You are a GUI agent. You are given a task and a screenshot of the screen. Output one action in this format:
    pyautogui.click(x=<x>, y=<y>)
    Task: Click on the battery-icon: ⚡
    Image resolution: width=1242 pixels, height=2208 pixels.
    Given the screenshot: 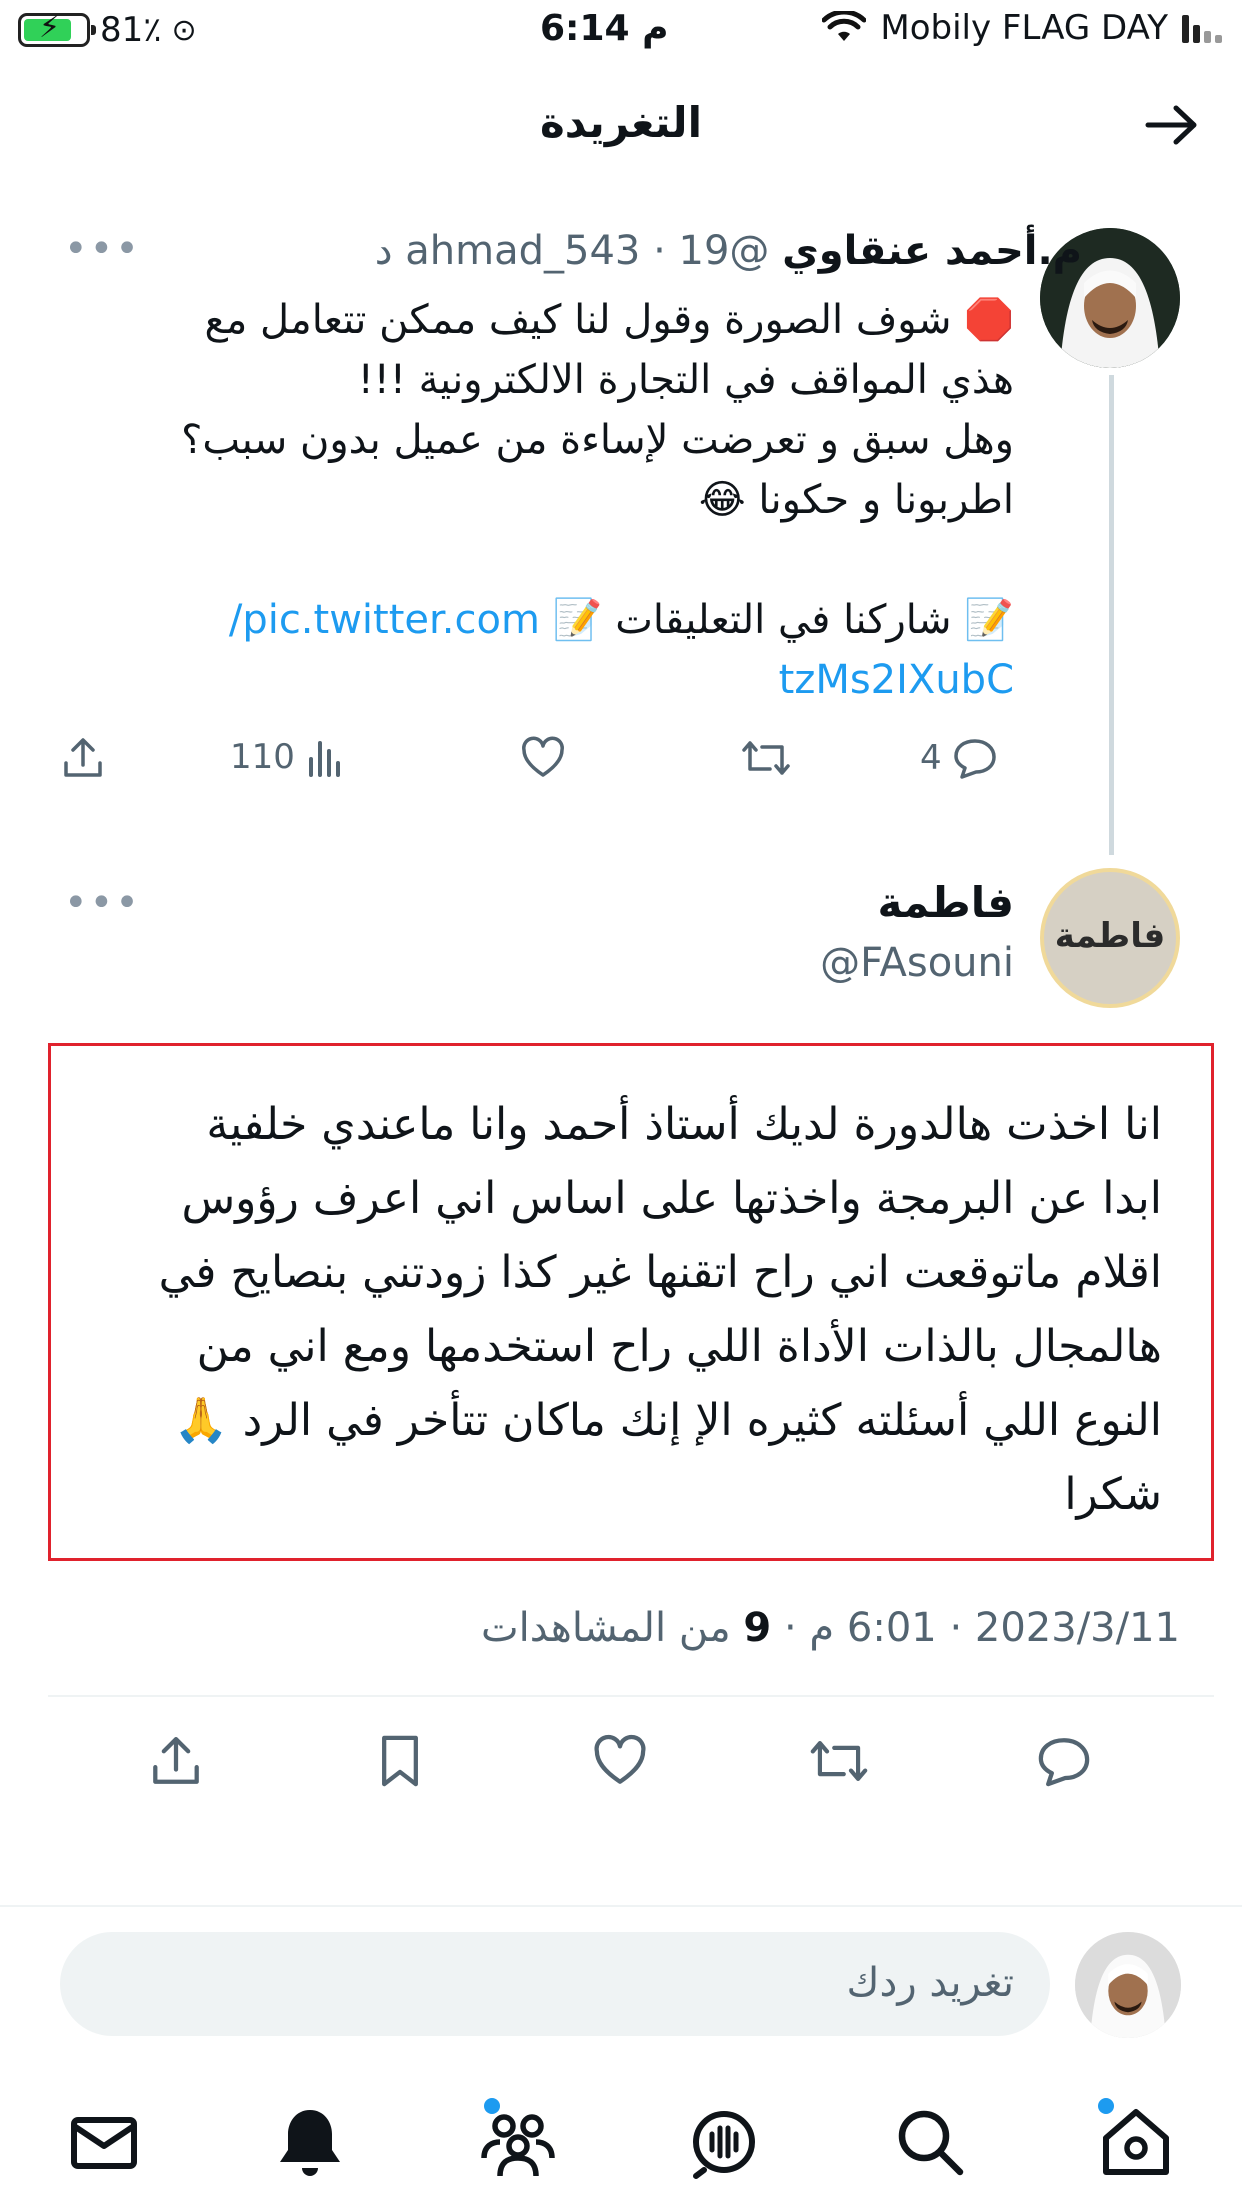 What is the action you would take?
    pyautogui.click(x=57, y=28)
    